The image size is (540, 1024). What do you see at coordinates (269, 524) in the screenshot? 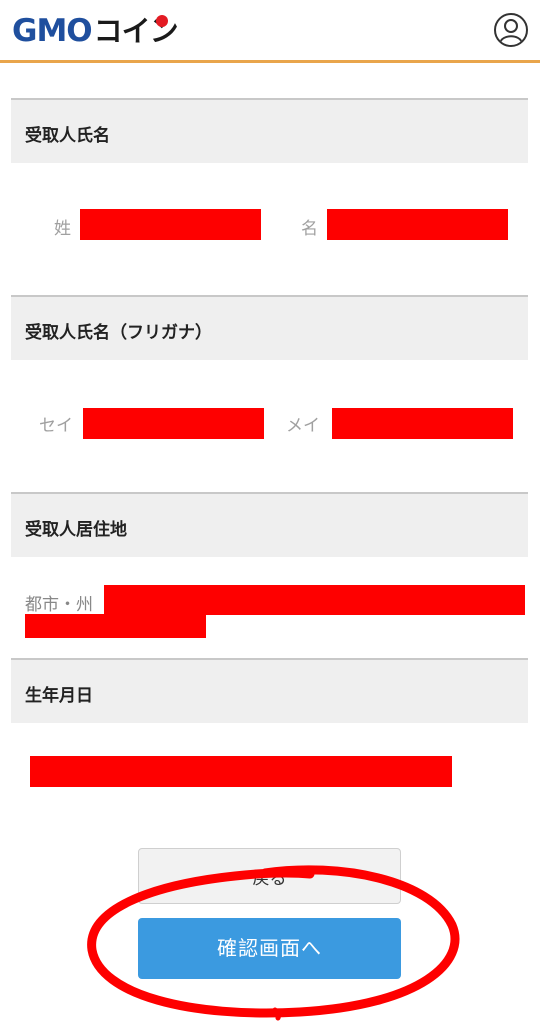
I see `section-recipient-address: 受取人居住地` at bounding box center [269, 524].